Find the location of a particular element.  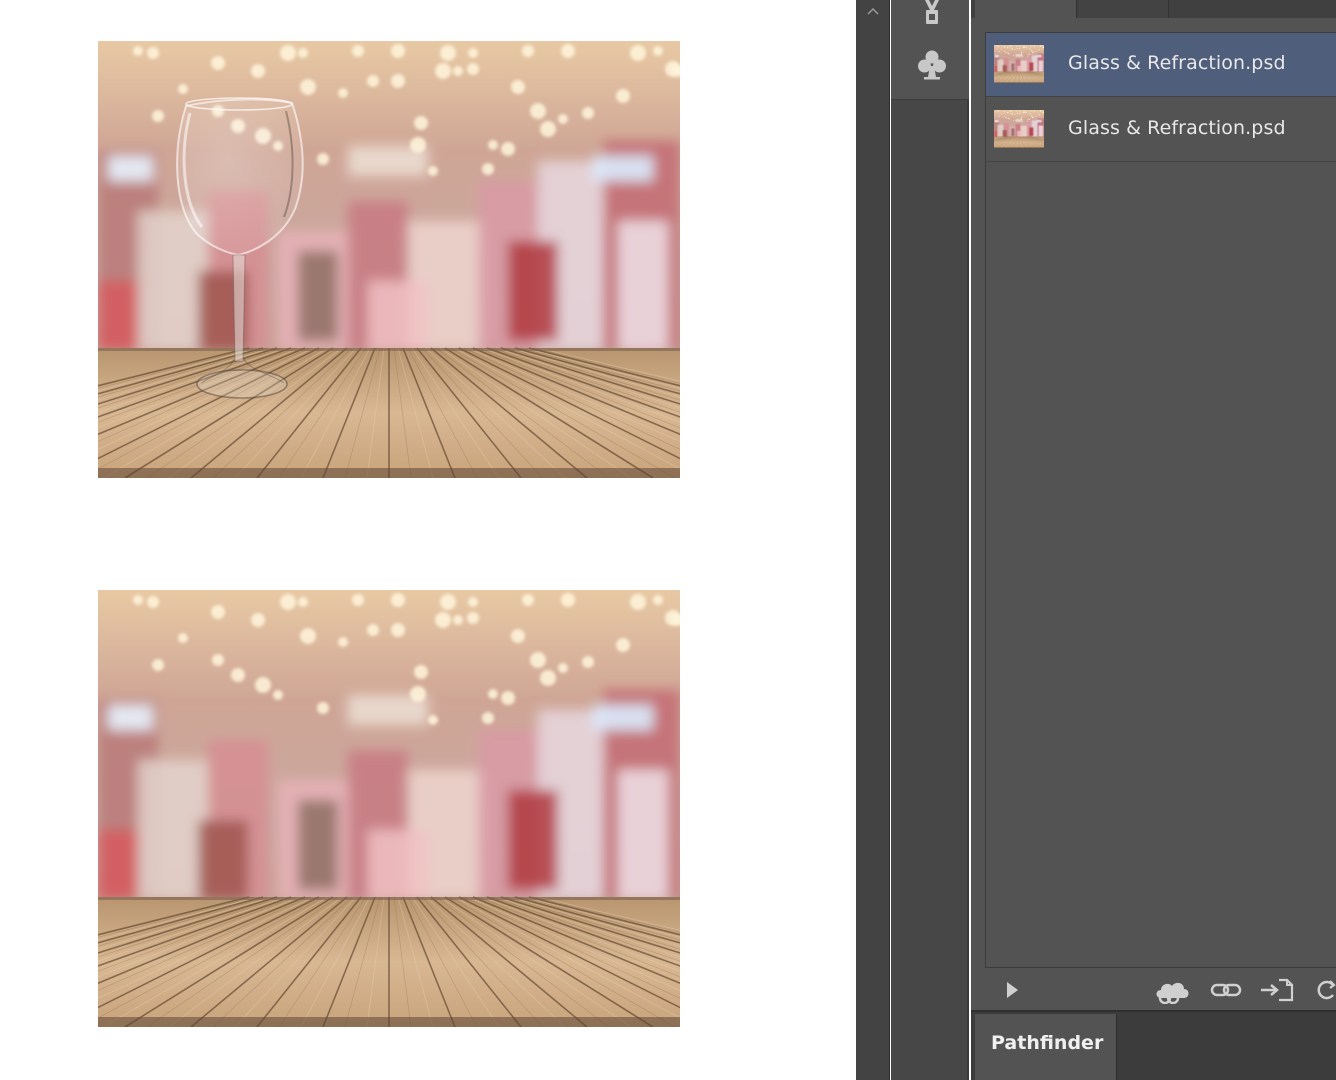

collapsed-toolstrip is located at coordinates (873, 540).